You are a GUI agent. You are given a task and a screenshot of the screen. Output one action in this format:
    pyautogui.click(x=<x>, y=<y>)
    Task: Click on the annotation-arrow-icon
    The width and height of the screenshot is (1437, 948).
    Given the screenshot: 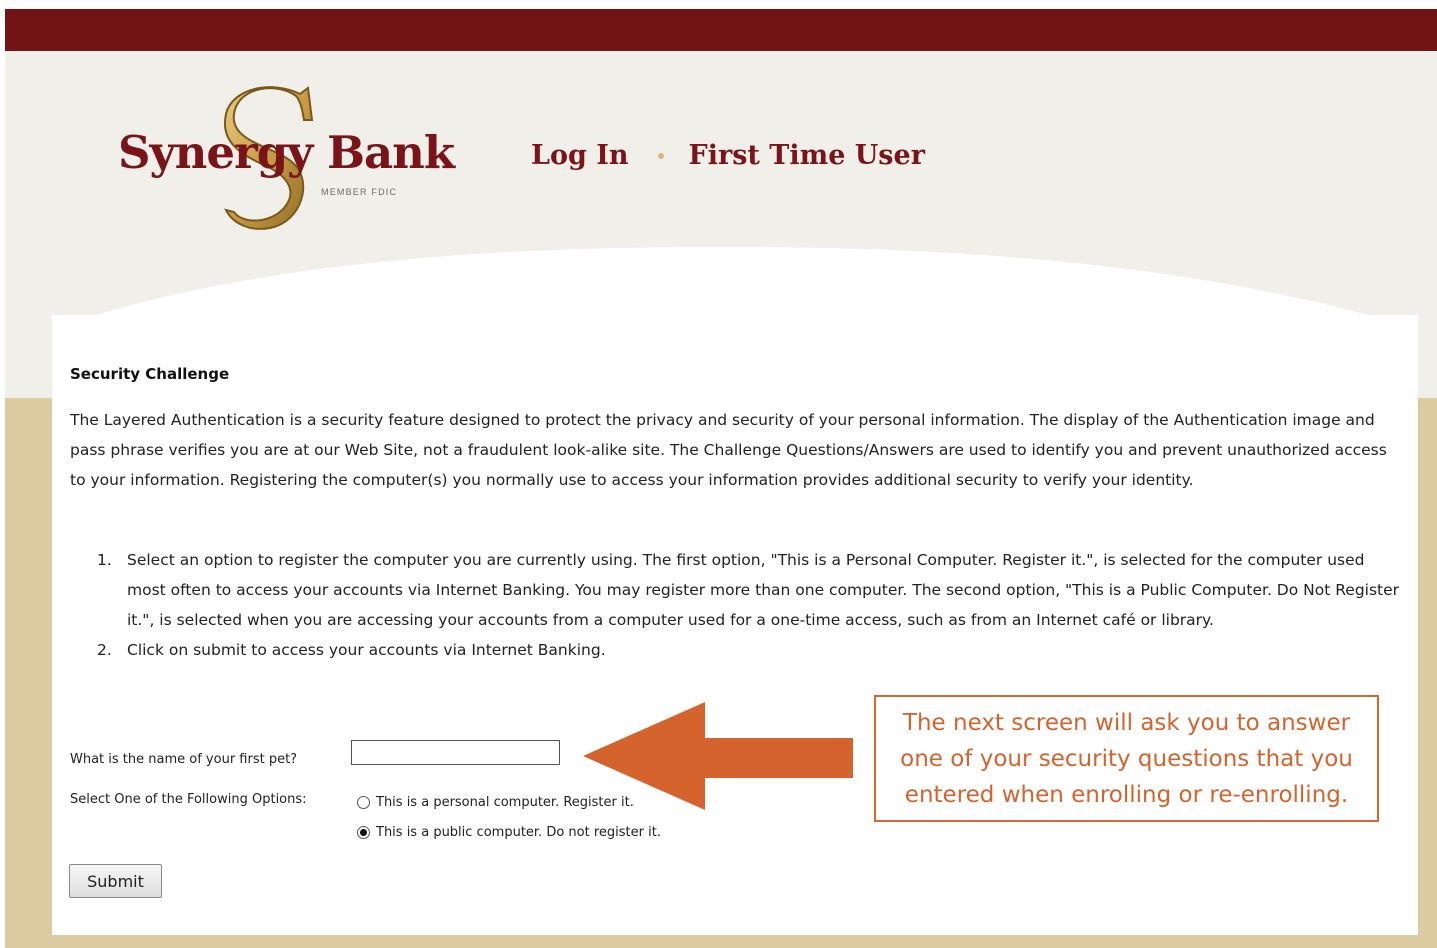 What is the action you would take?
    pyautogui.click(x=718, y=756)
    